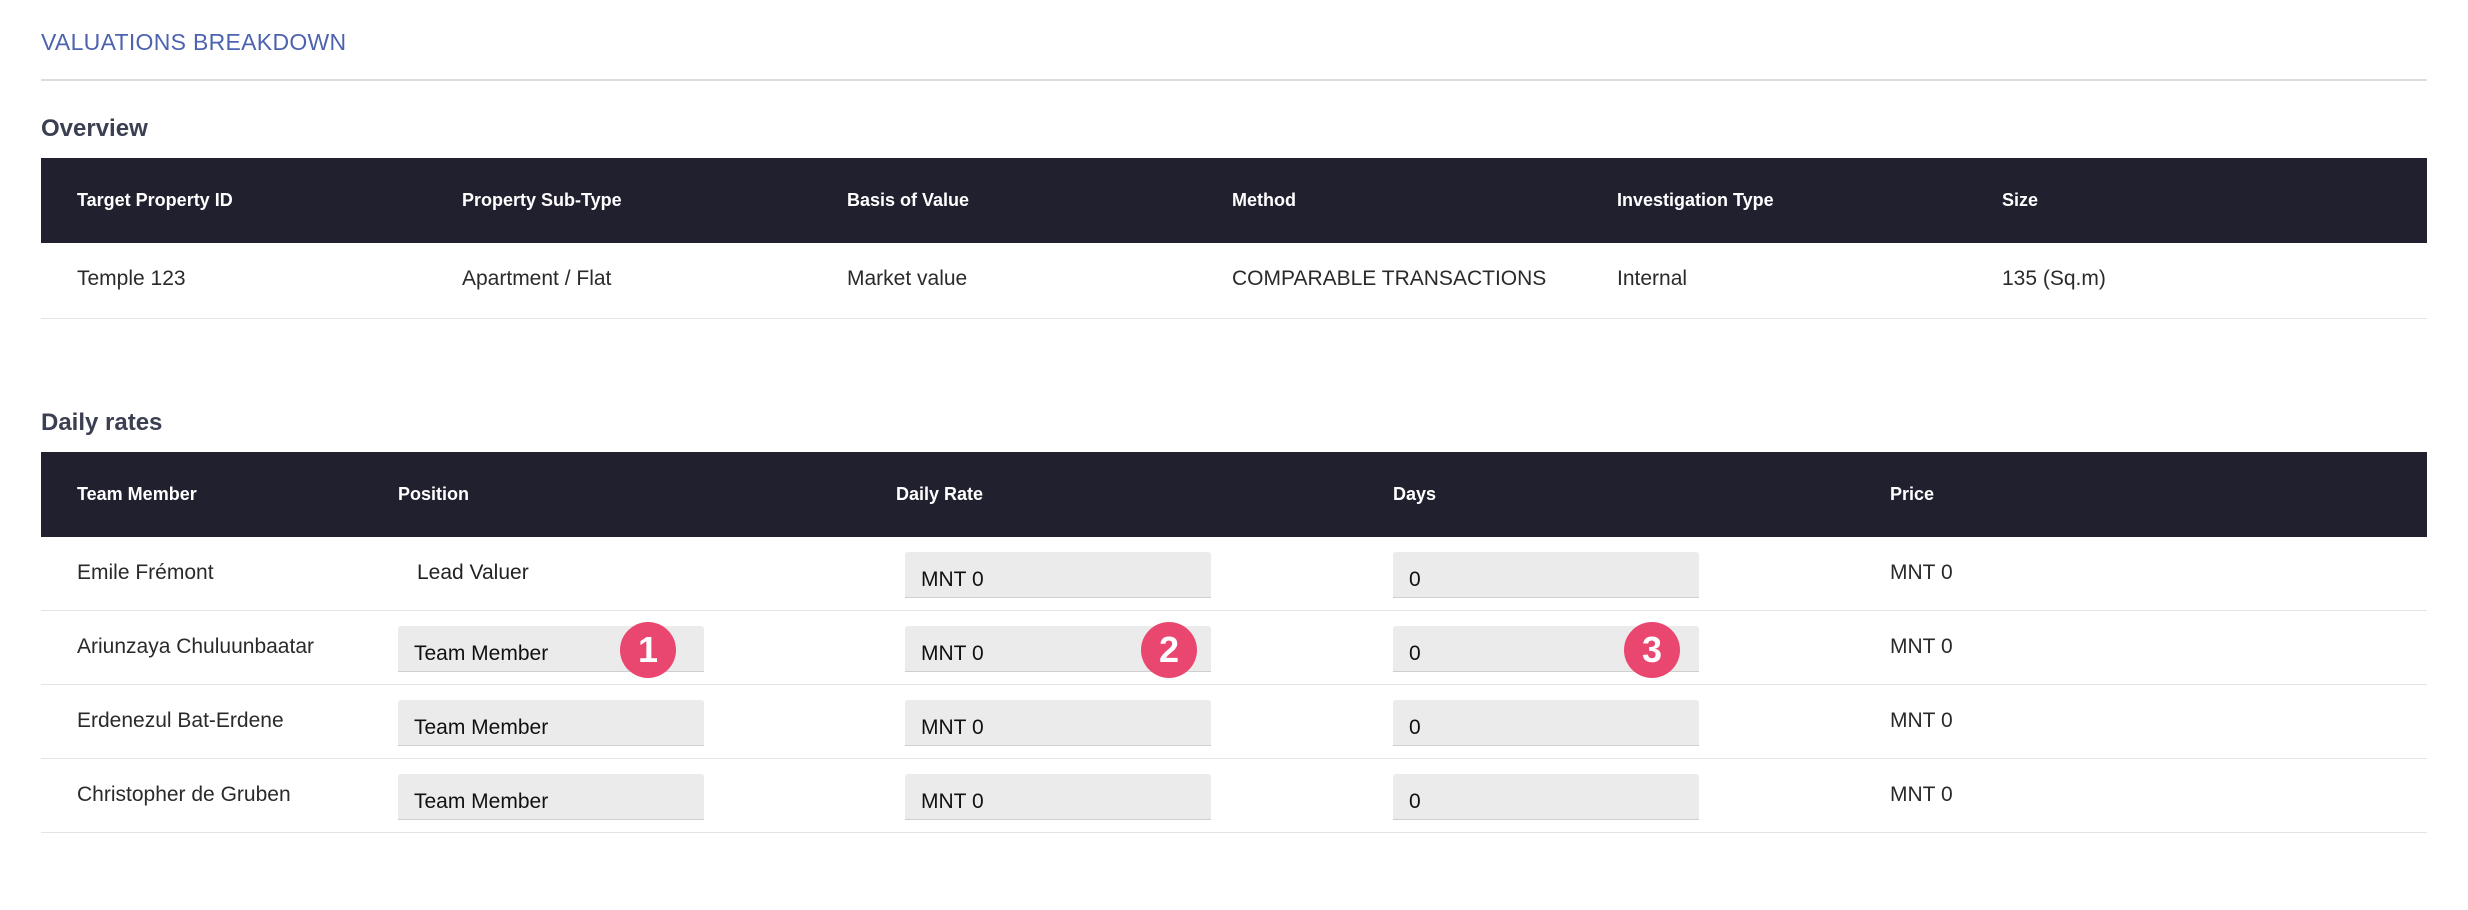 This screenshot has width=2468, height=910. What do you see at coordinates (1912, 494) in the screenshot?
I see `header-price: Price` at bounding box center [1912, 494].